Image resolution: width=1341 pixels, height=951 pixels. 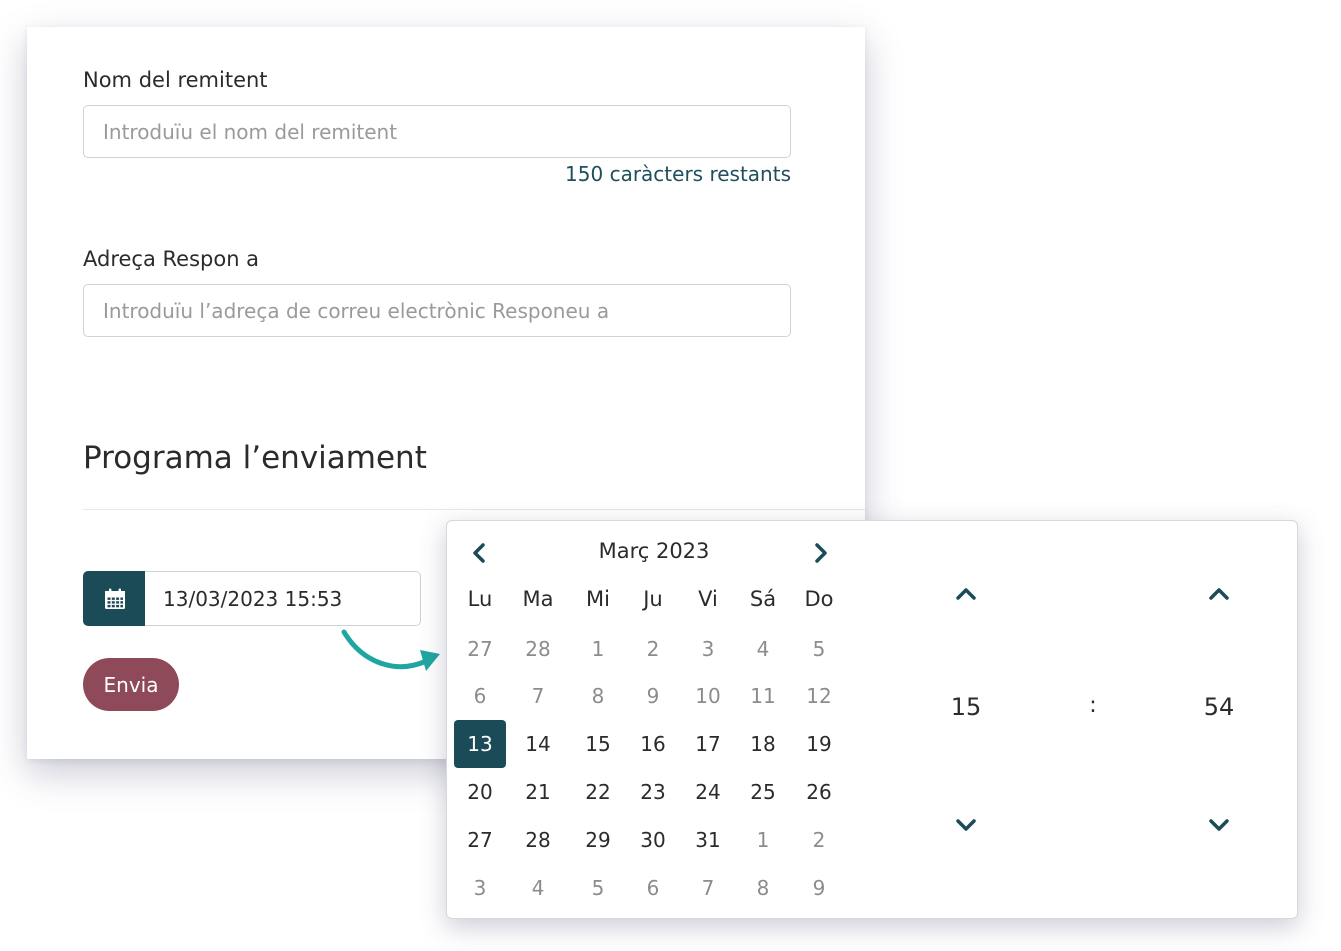 I want to click on day-cell: 31, so click(x=708, y=840).